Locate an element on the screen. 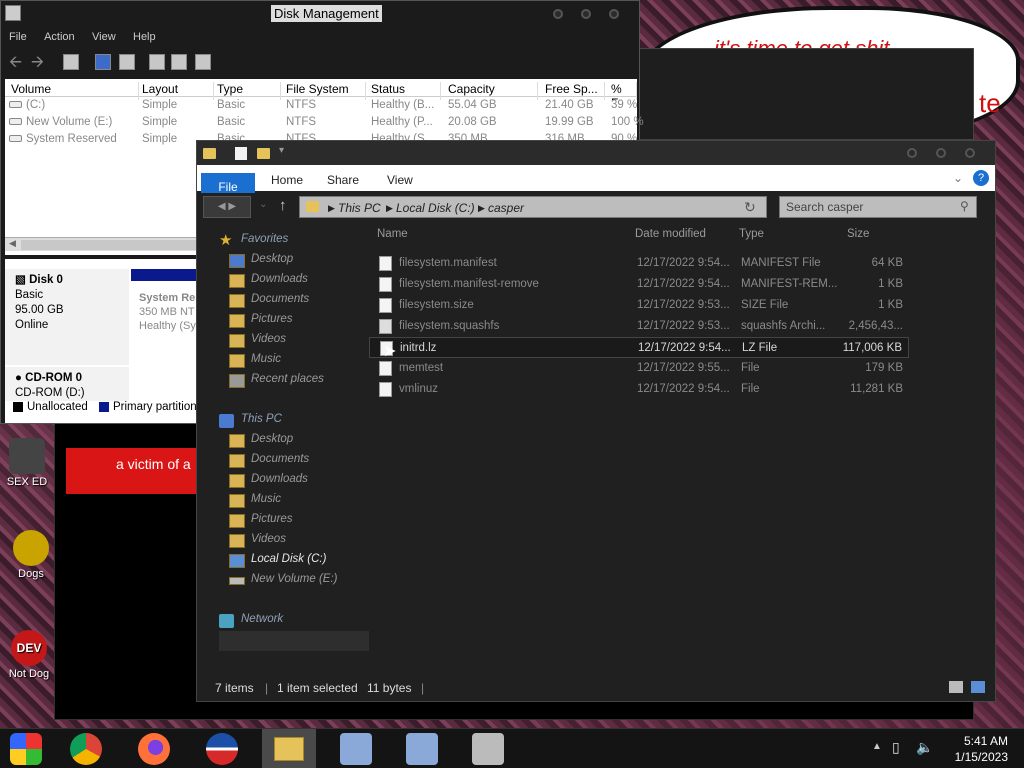  breadcrumb-this-pc: This PC is located at coordinates (359, 208).